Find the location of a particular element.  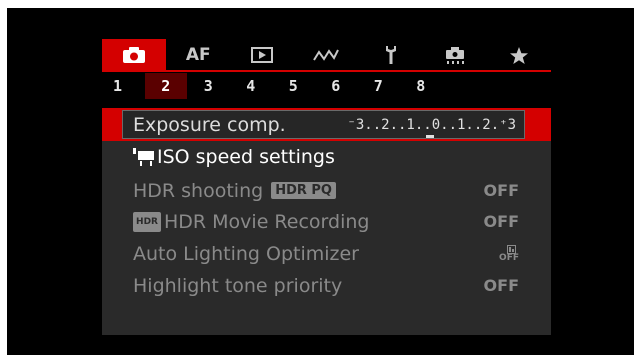

menu-item-auto-lighting: Auto Lighting Optimizer OFF is located at coordinates (326, 253).